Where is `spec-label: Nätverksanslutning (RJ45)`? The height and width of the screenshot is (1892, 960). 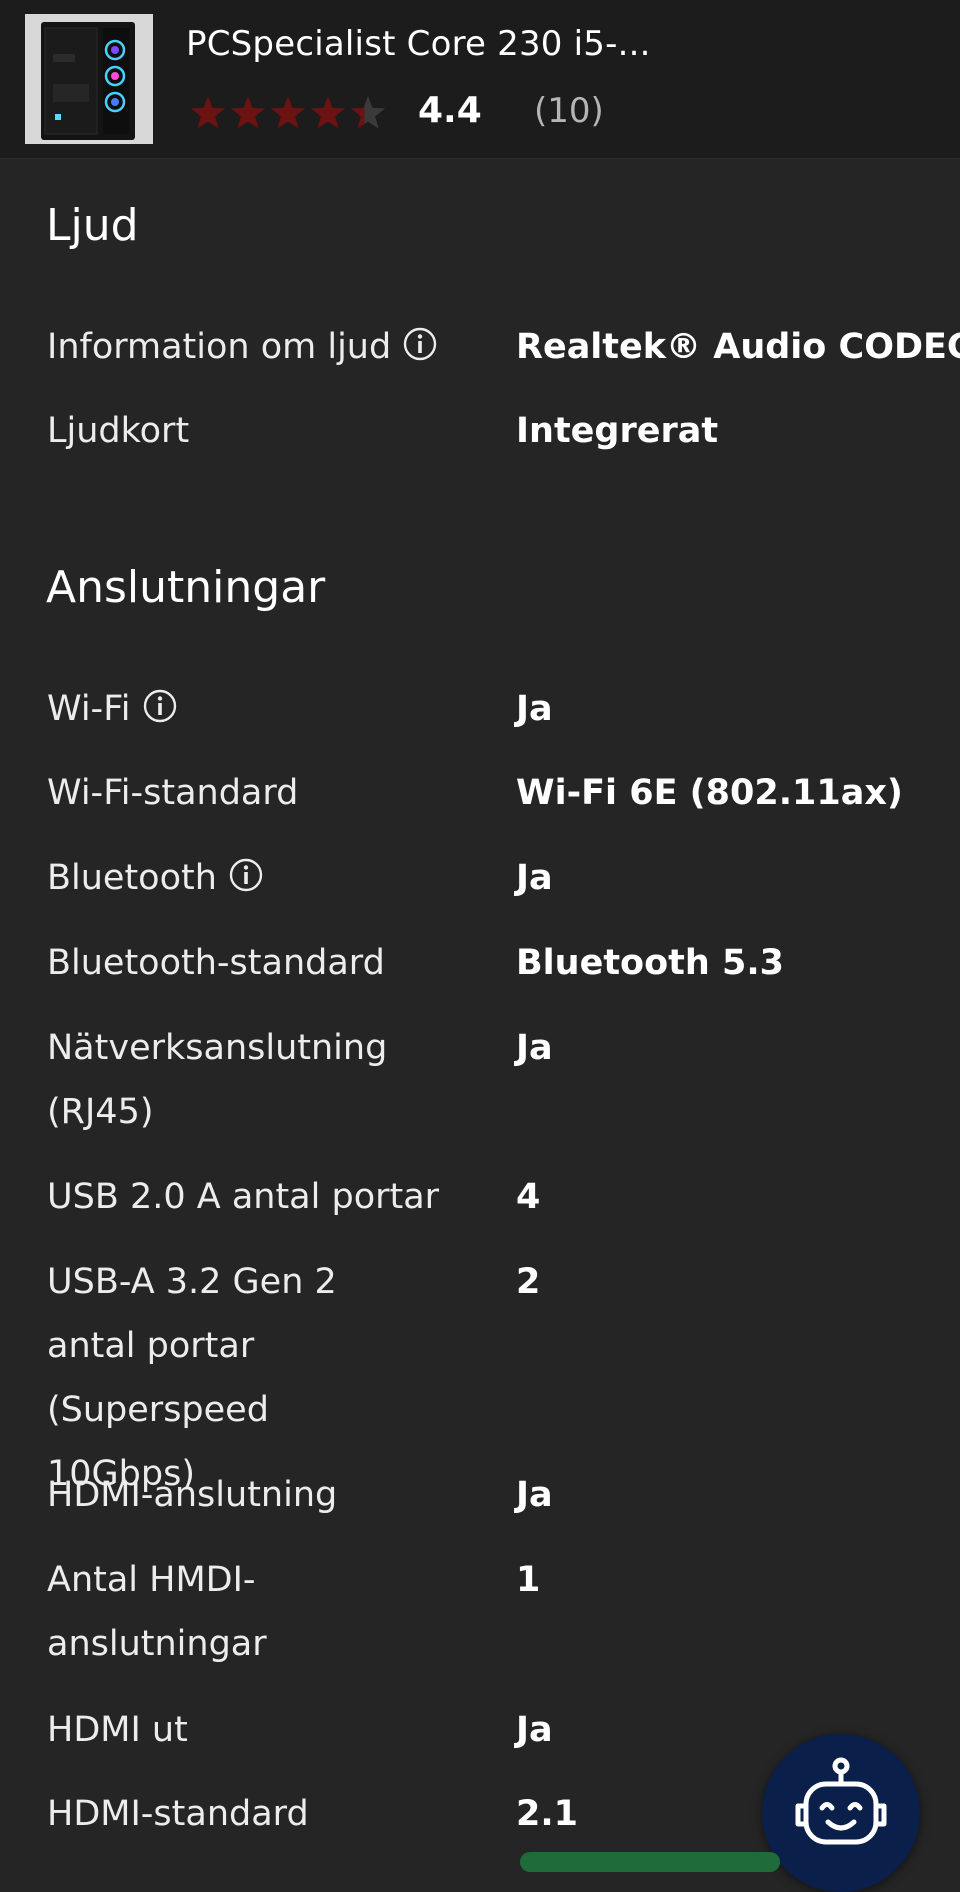 spec-label: Nätverksanslutning (RJ45) is located at coordinates (217, 1080).